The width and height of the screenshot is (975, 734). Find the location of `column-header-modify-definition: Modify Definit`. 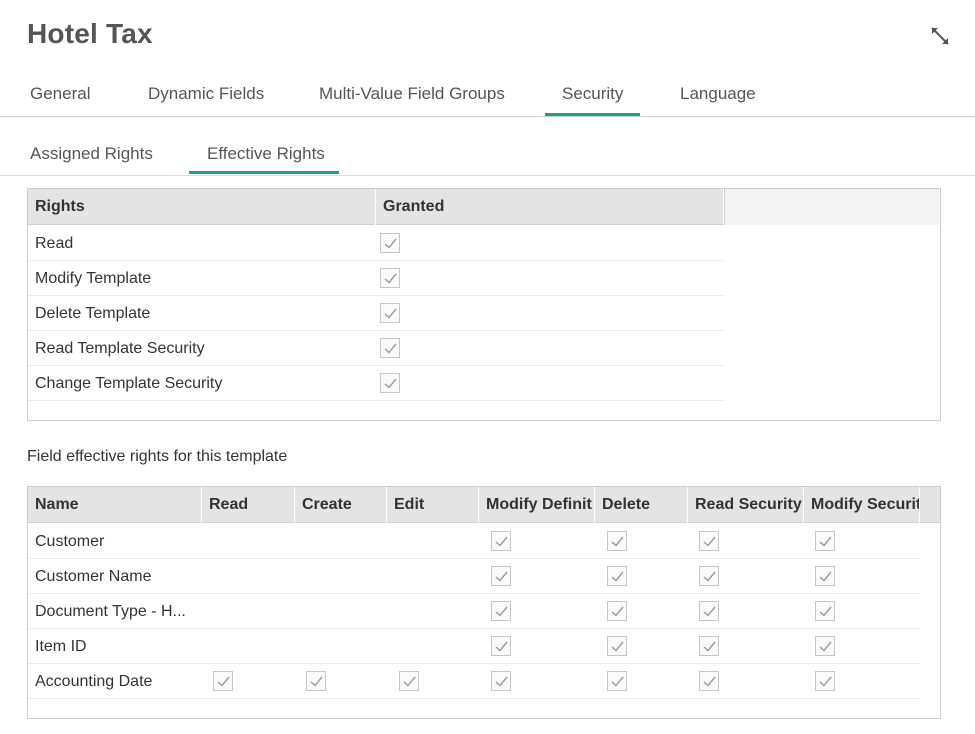

column-header-modify-definition: Modify Definit is located at coordinates (537, 505).